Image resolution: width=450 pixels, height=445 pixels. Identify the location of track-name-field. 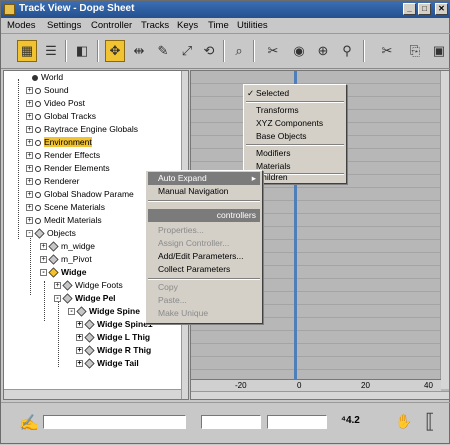
(114, 422).